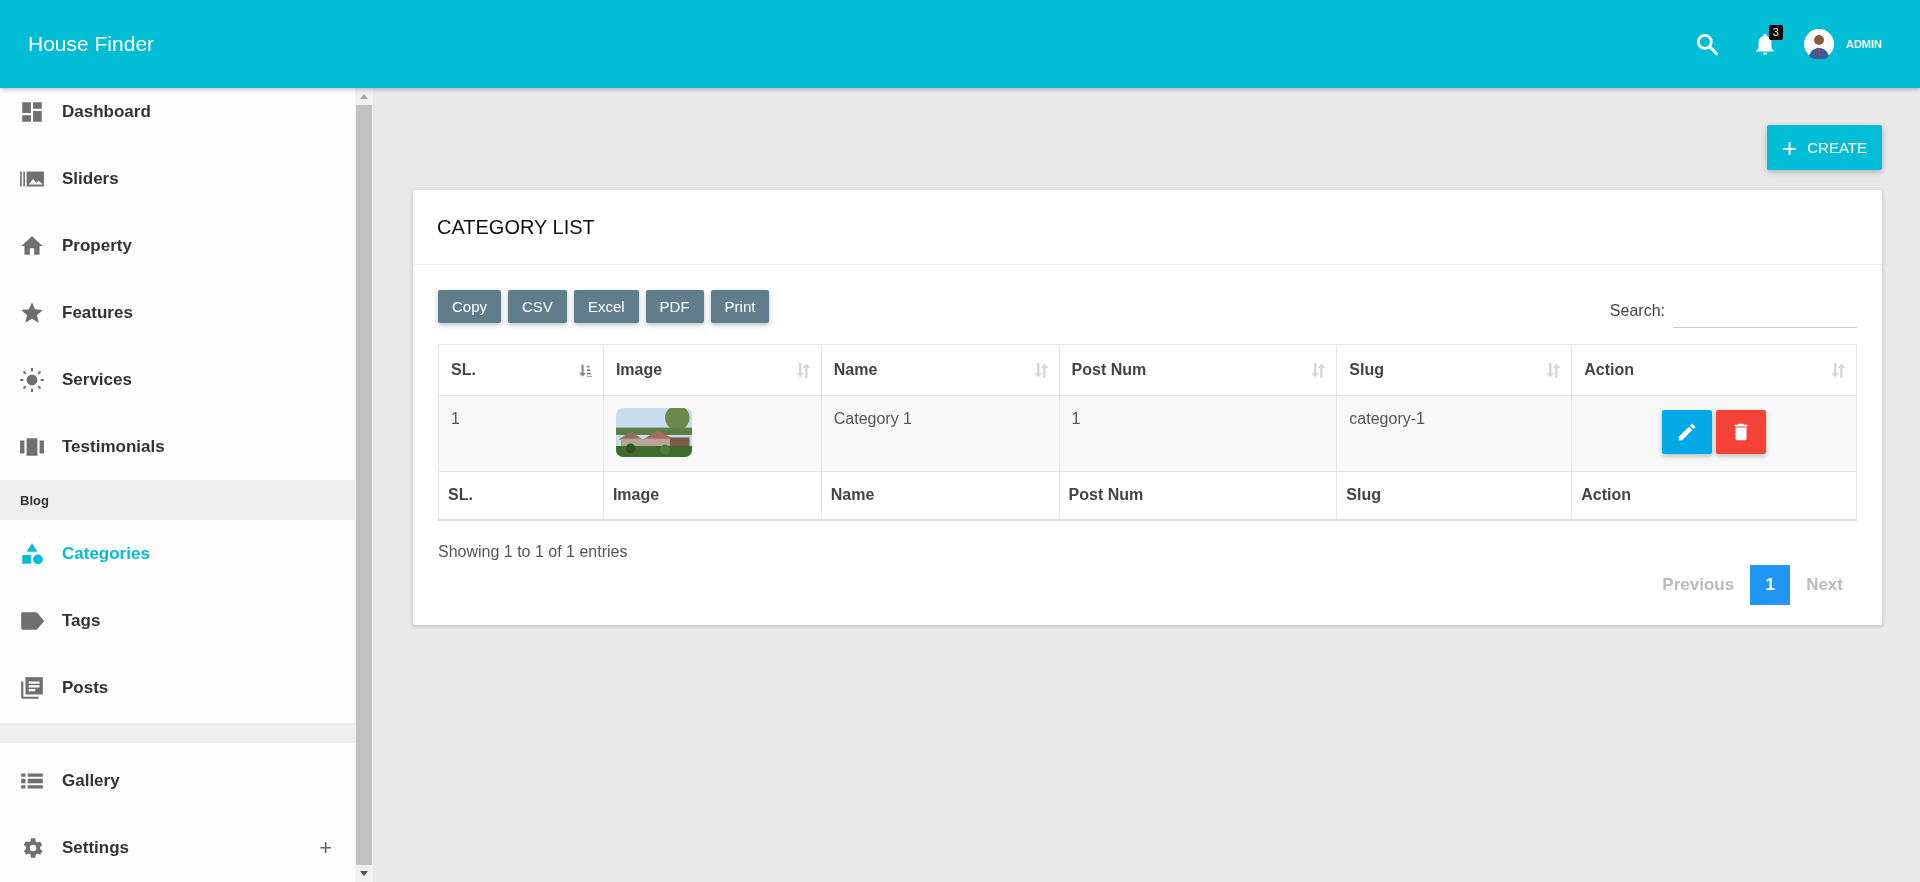 The image size is (1920, 882). What do you see at coordinates (533, 551) in the screenshot?
I see `table-info-text: Showing 1 to 1 of 1 entries` at bounding box center [533, 551].